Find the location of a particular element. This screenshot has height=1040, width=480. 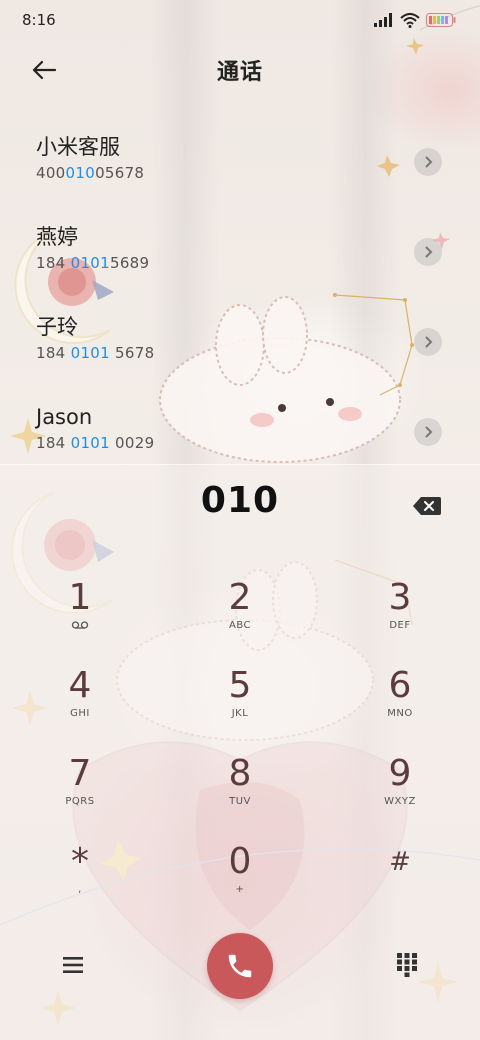

menu-icon is located at coordinates (73, 965).